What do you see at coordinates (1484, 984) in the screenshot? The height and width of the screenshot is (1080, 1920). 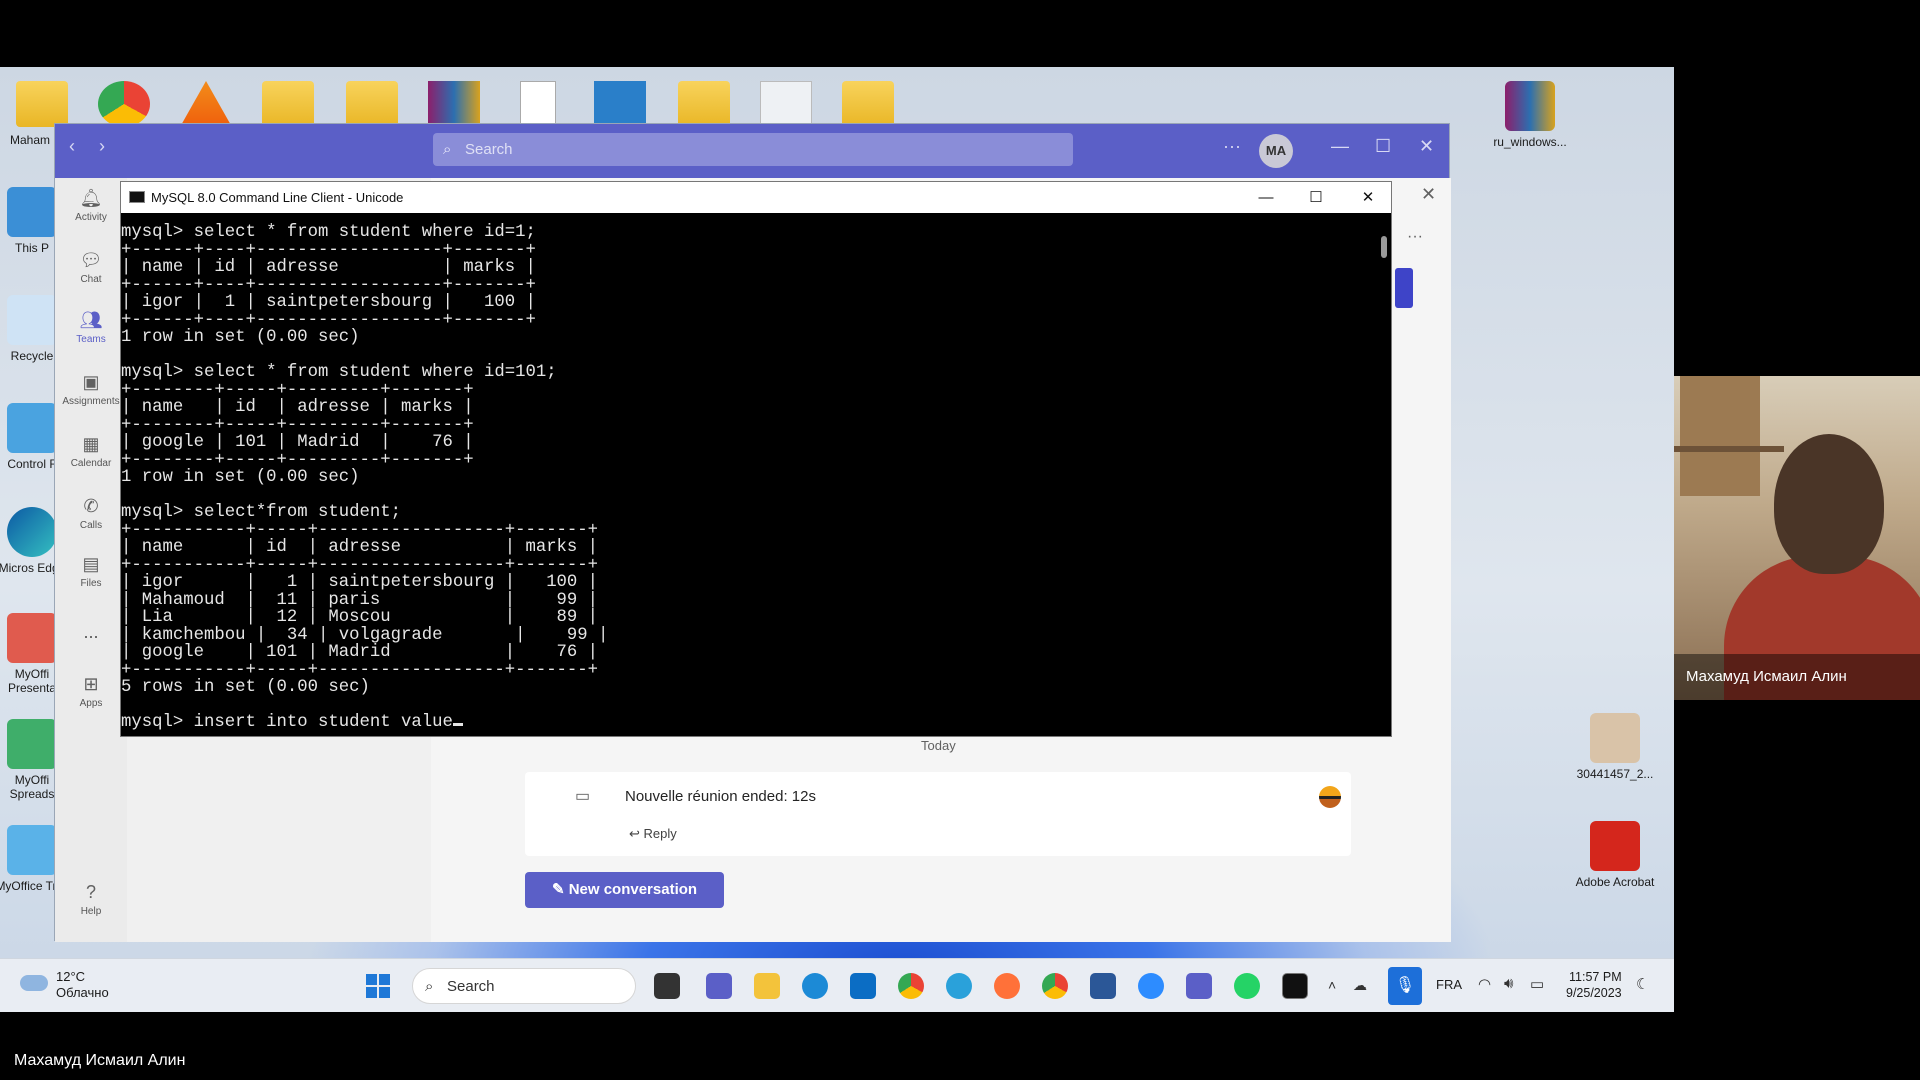 I see `wifi-icon: ◠` at bounding box center [1484, 984].